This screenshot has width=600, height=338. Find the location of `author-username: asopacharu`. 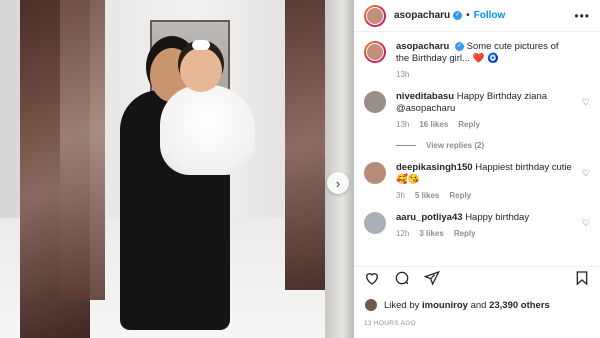

author-username: asopacharu is located at coordinates (422, 15).